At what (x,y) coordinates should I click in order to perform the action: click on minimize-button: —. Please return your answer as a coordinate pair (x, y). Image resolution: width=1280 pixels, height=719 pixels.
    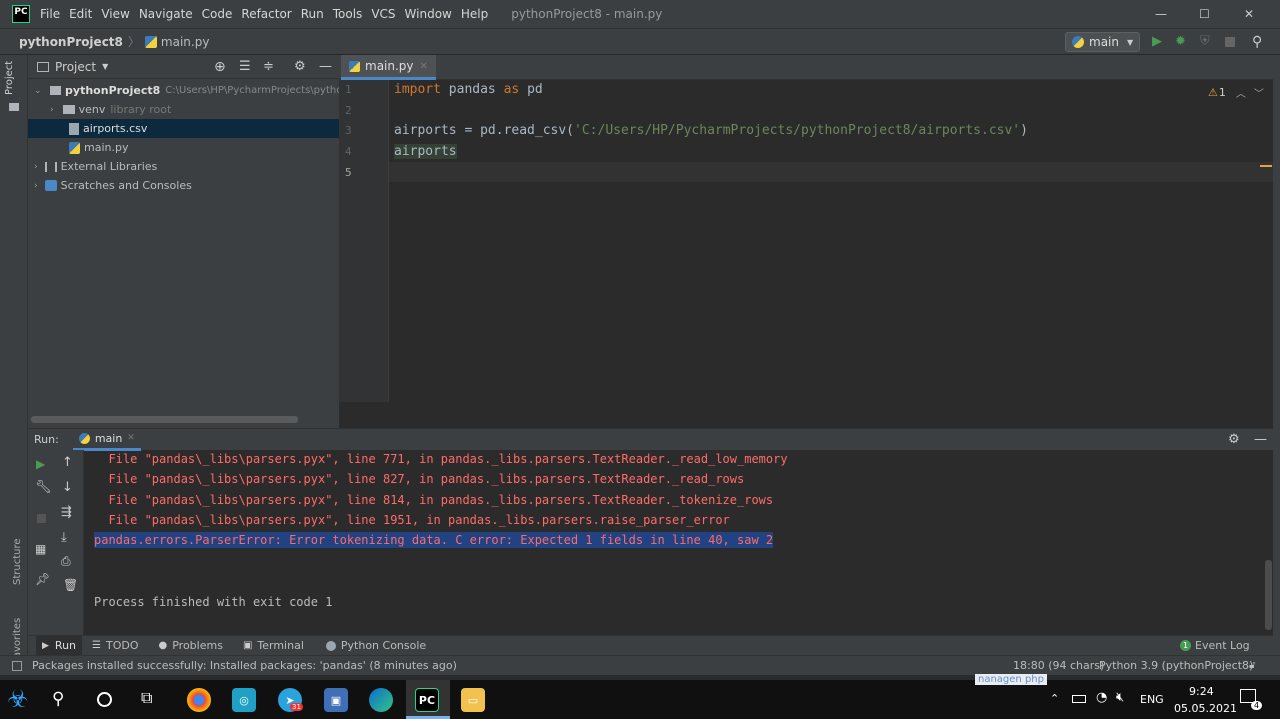
    Looking at the image, I should click on (1161, 14).